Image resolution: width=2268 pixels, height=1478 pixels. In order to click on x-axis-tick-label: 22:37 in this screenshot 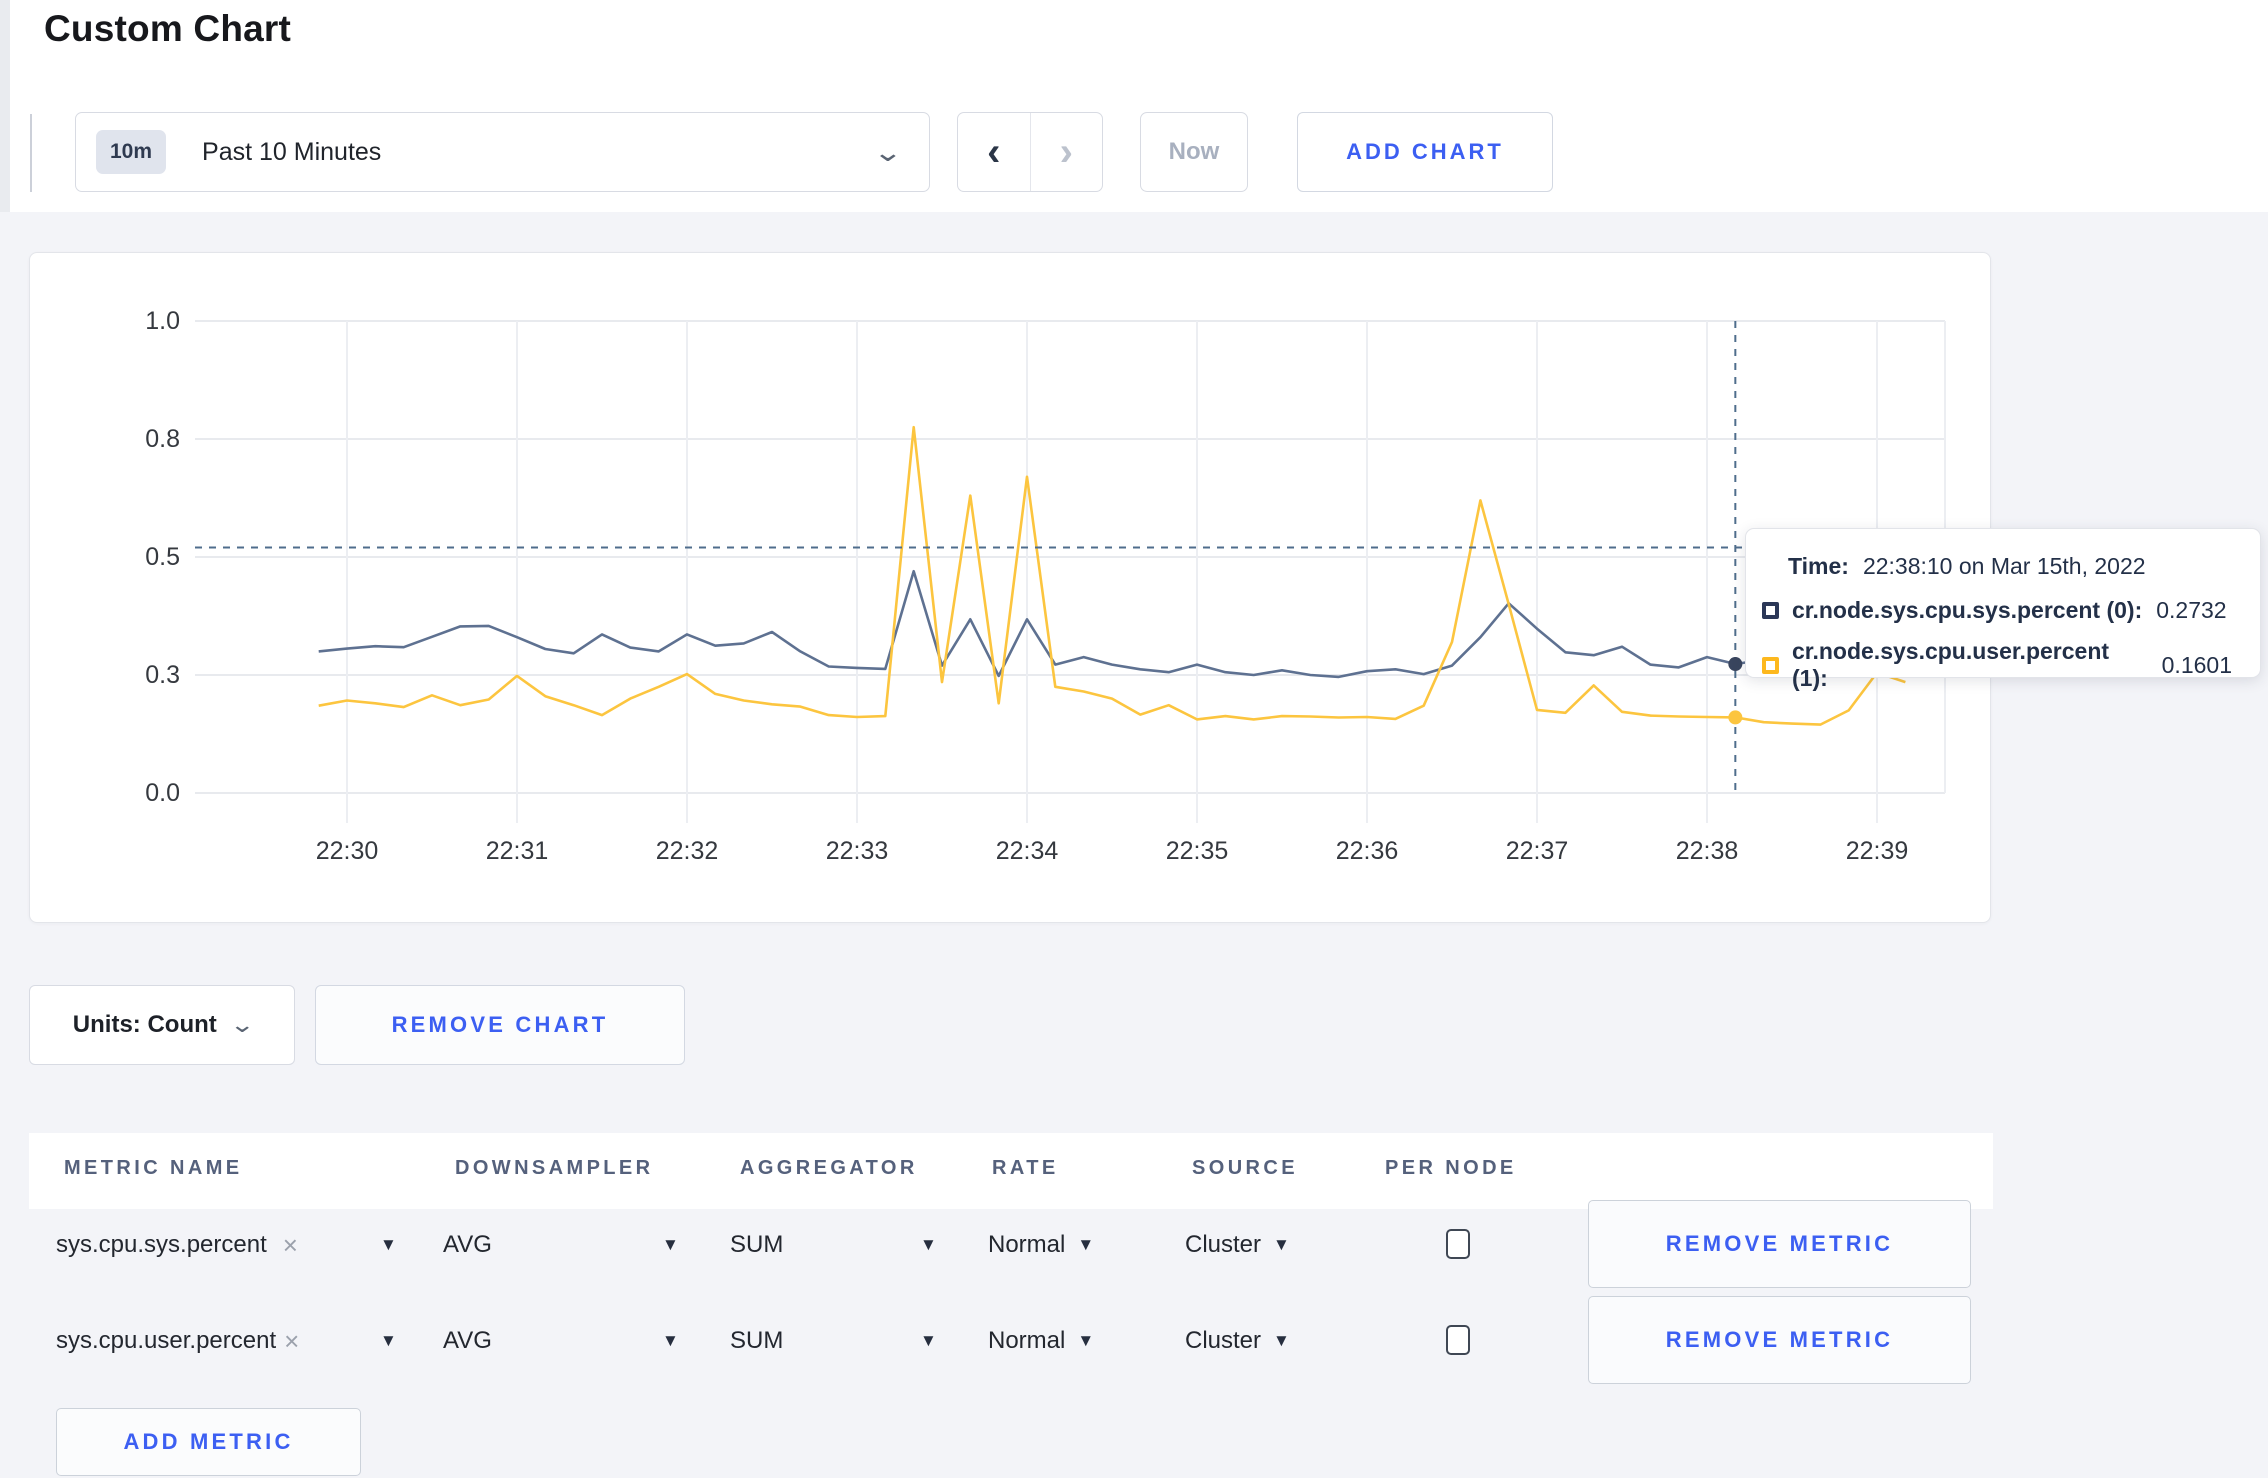, I will do `click(1537, 851)`.